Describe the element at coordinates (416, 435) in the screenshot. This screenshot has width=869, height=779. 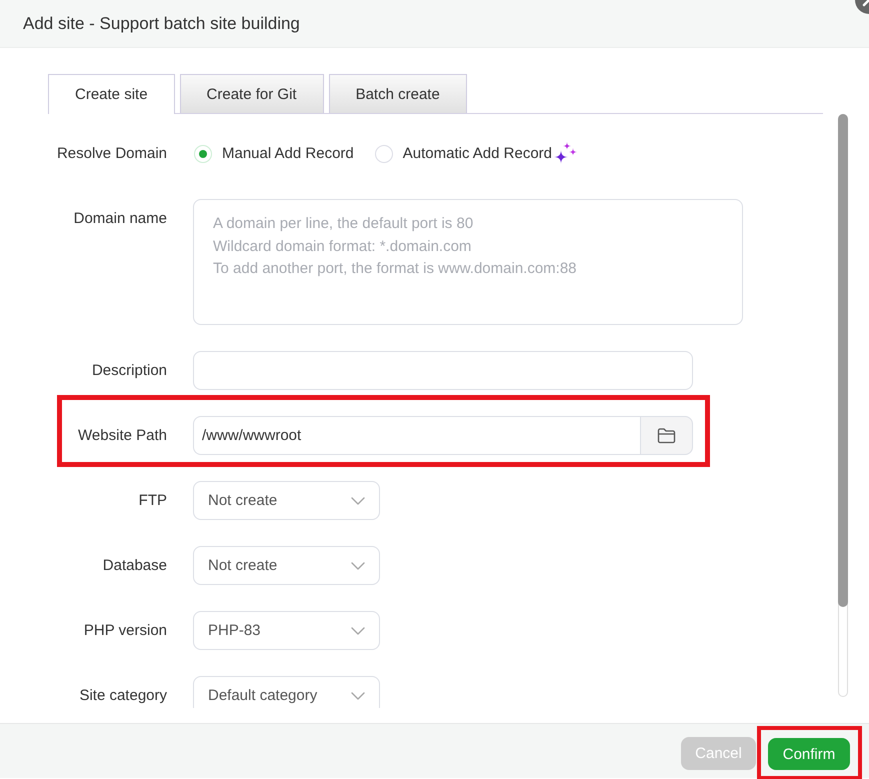
I see `path-input-field: /www/wwwroot` at that location.